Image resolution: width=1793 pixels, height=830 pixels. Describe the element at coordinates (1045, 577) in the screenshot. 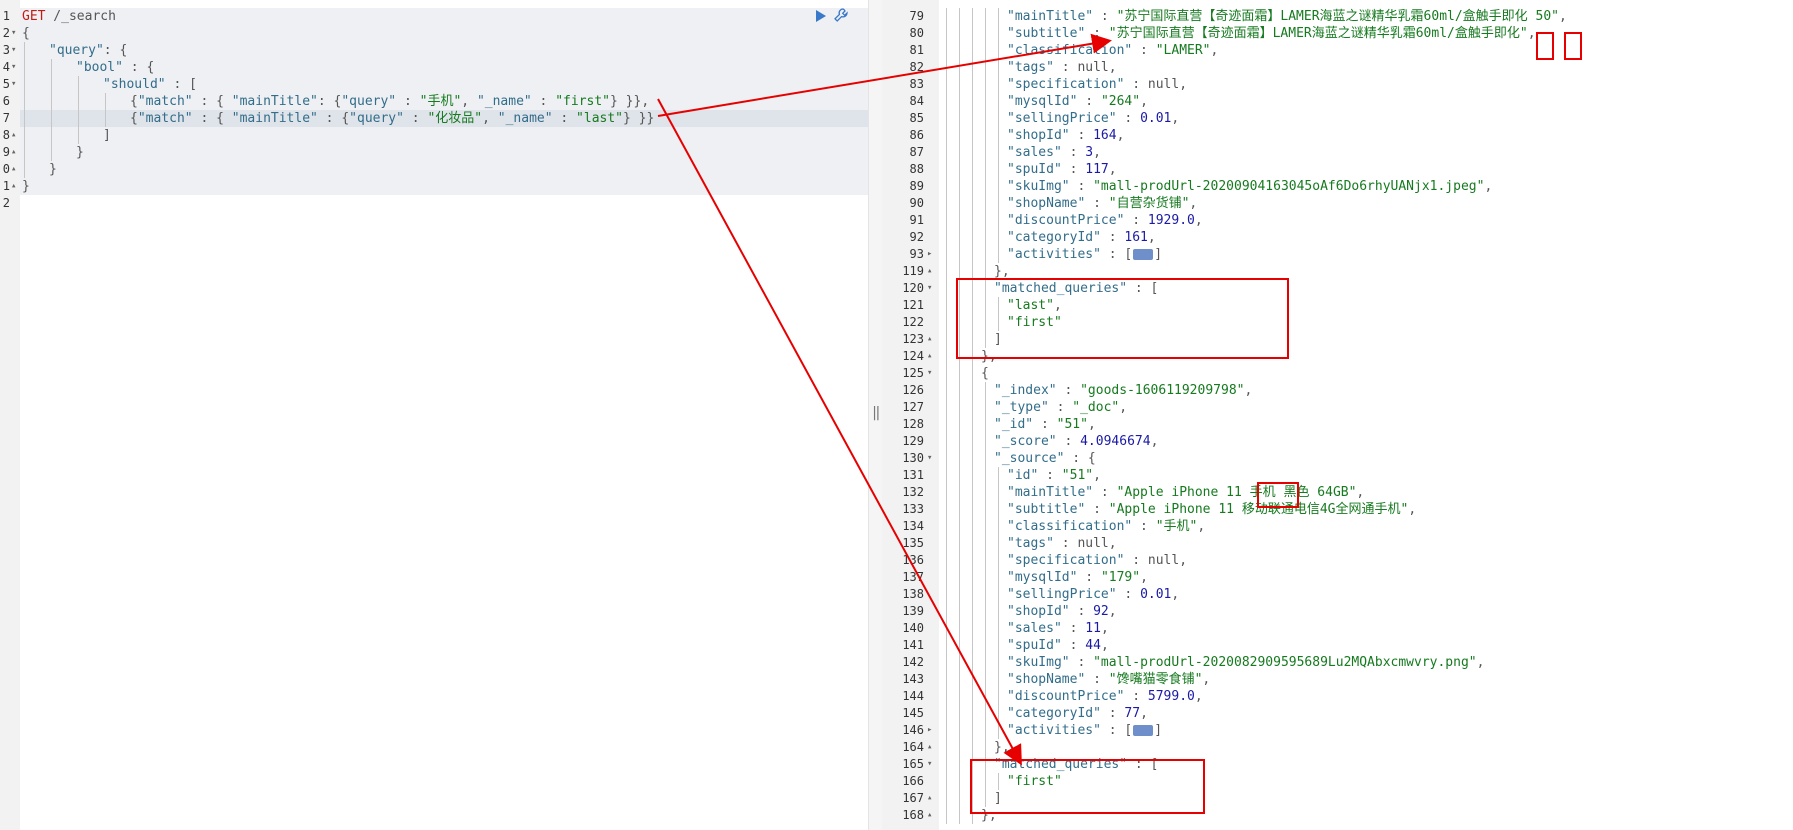

I see `code-text: "mysqlId" : "179",` at that location.